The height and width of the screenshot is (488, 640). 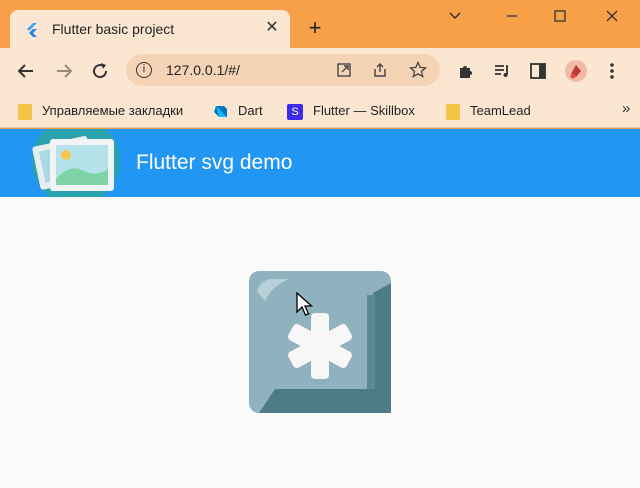 What do you see at coordinates (380, 70) in the screenshot?
I see `share-icon` at bounding box center [380, 70].